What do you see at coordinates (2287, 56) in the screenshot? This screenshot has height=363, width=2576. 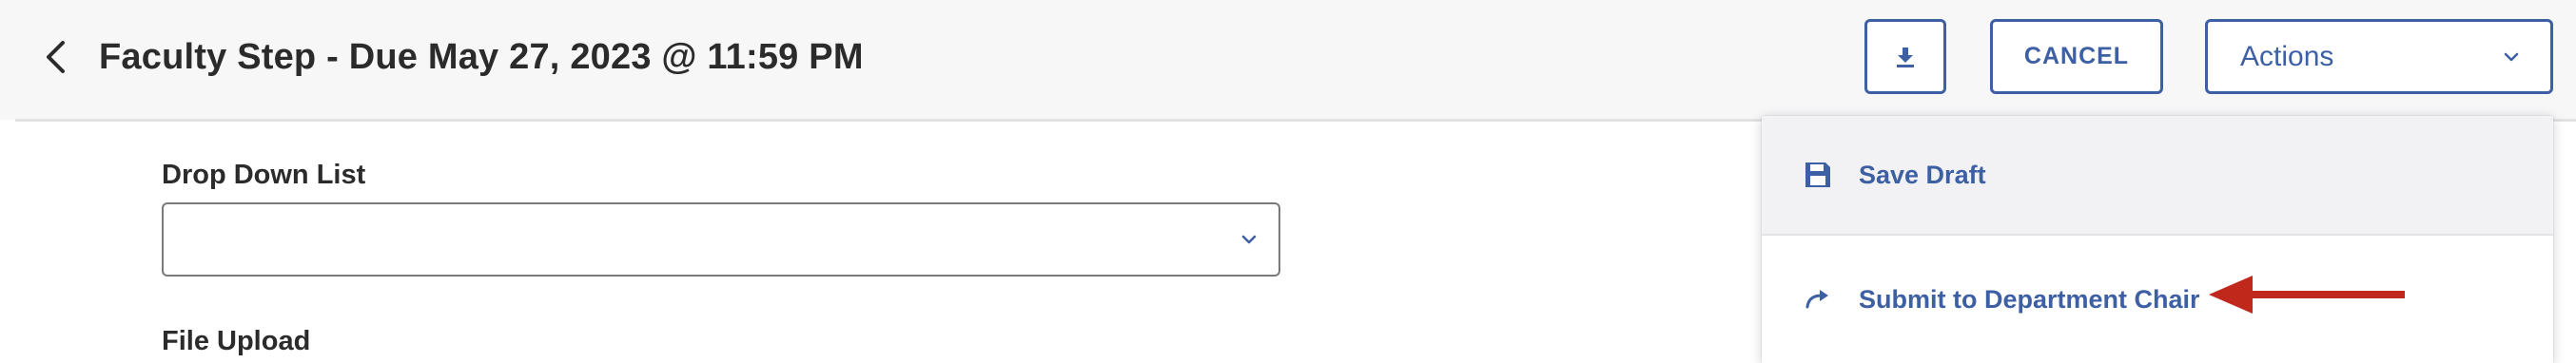 I see `actions-label: Actions` at bounding box center [2287, 56].